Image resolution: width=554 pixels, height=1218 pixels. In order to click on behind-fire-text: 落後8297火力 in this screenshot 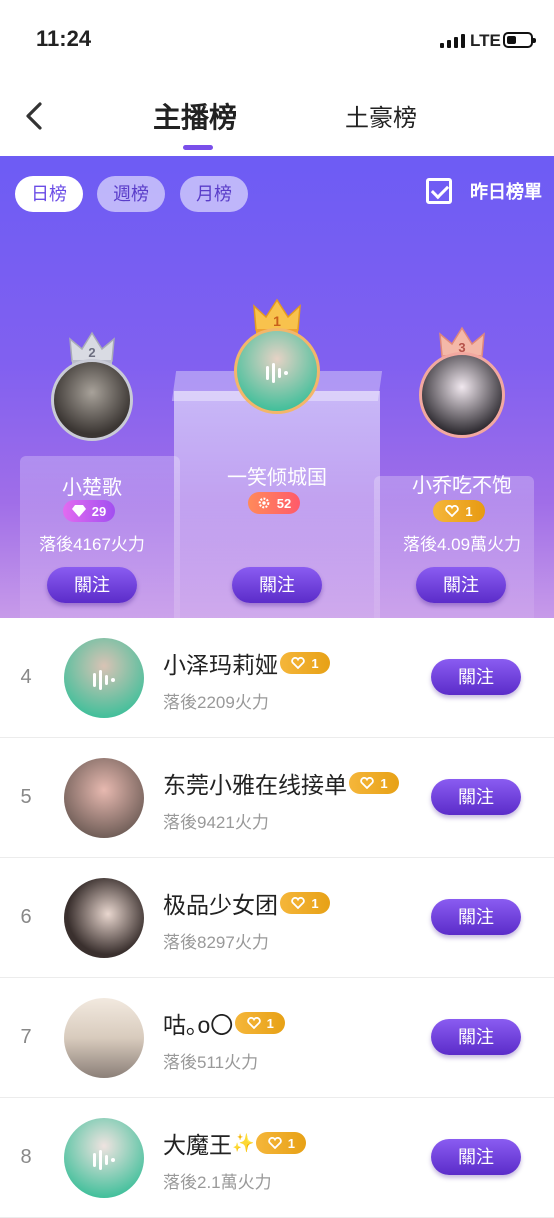, I will do `click(216, 942)`.